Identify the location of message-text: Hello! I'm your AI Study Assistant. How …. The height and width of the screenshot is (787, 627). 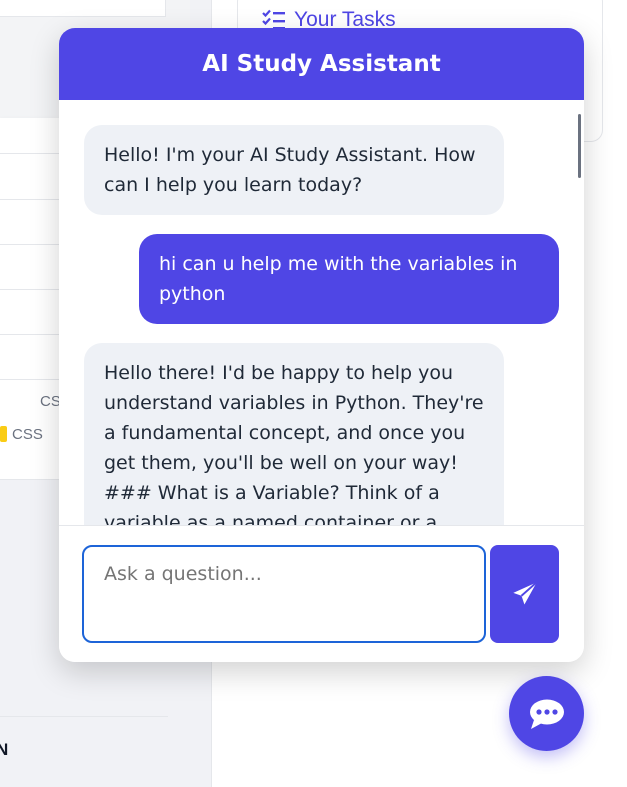
(290, 170).